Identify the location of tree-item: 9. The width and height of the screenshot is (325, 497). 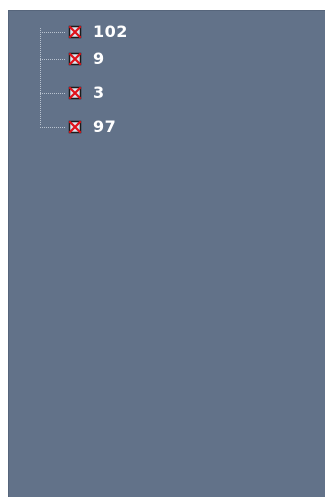
(72, 59).